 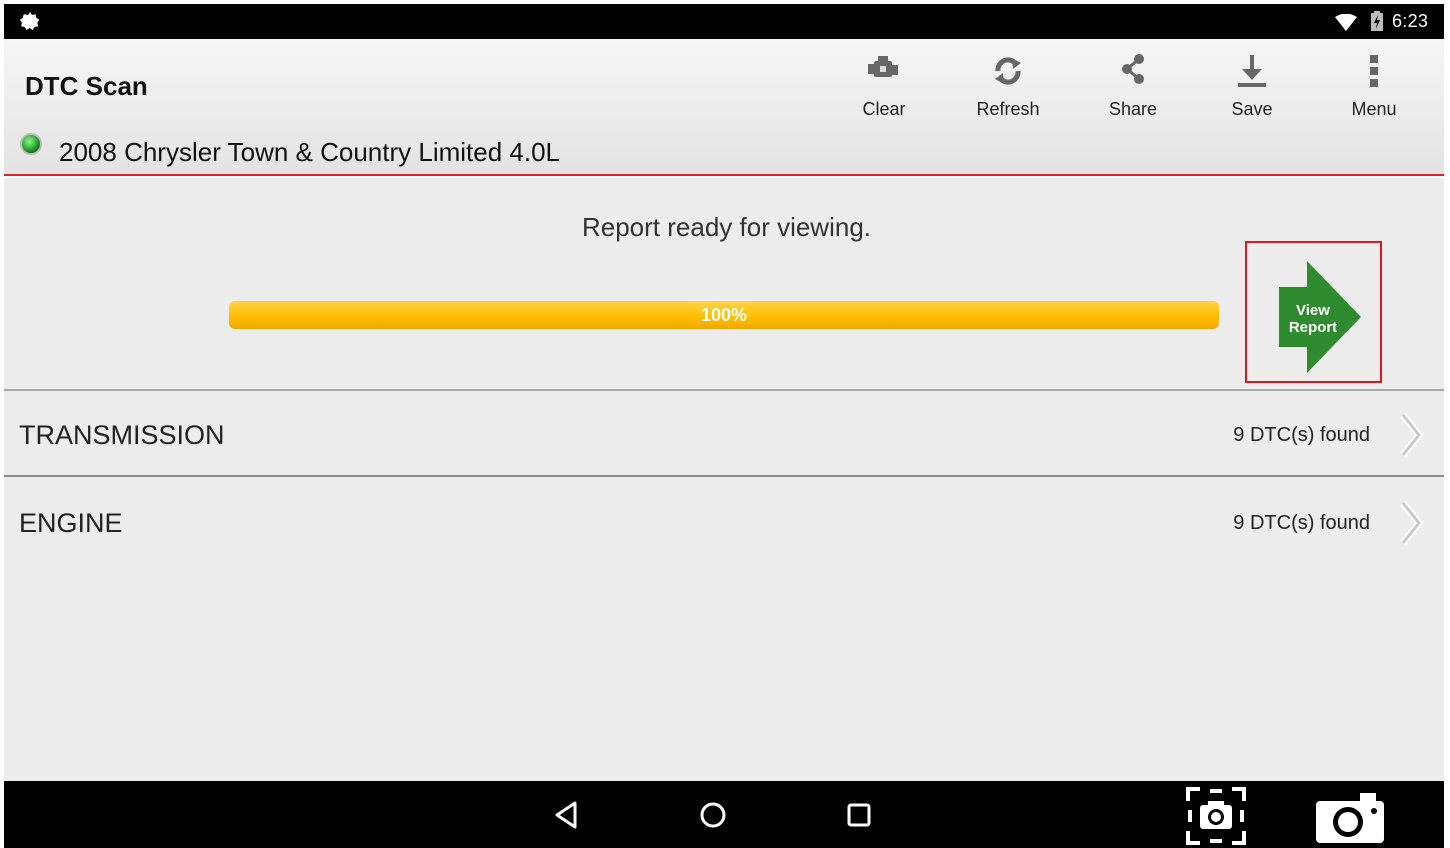 I want to click on save-button: Save, so click(x=1252, y=87).